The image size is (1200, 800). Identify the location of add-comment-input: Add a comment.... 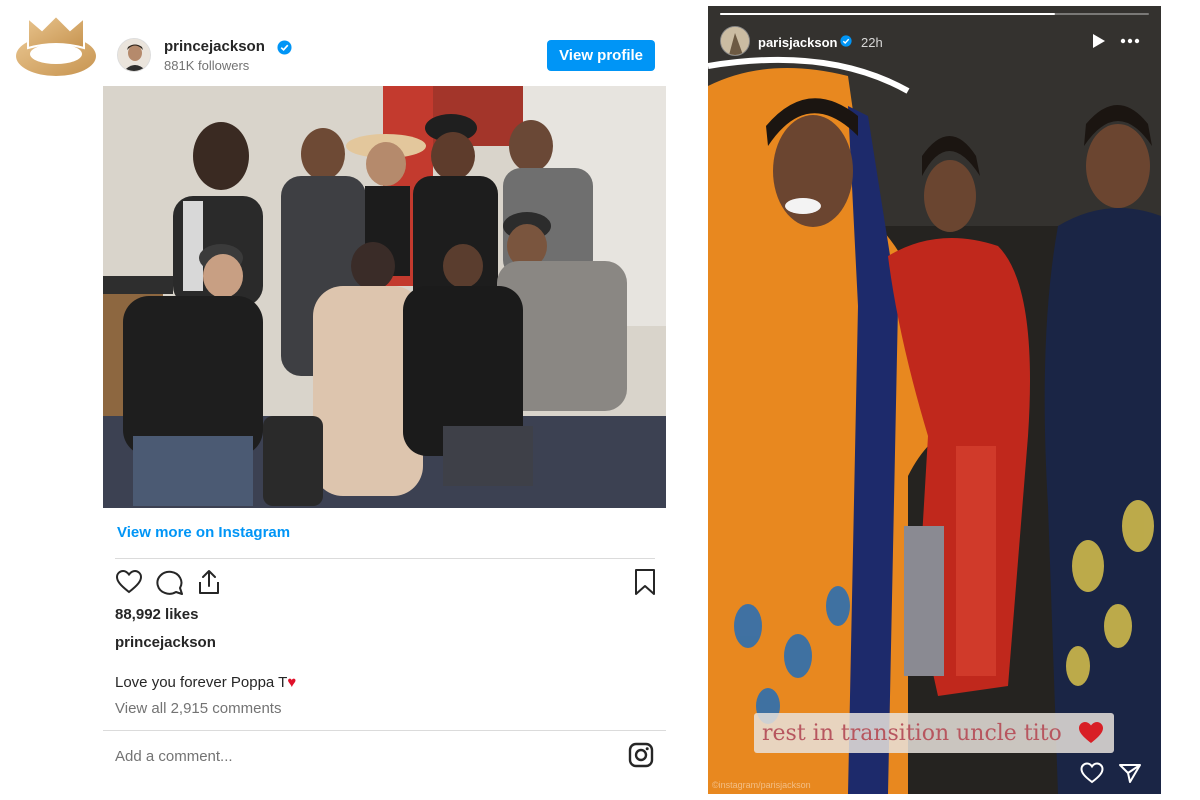
(174, 756).